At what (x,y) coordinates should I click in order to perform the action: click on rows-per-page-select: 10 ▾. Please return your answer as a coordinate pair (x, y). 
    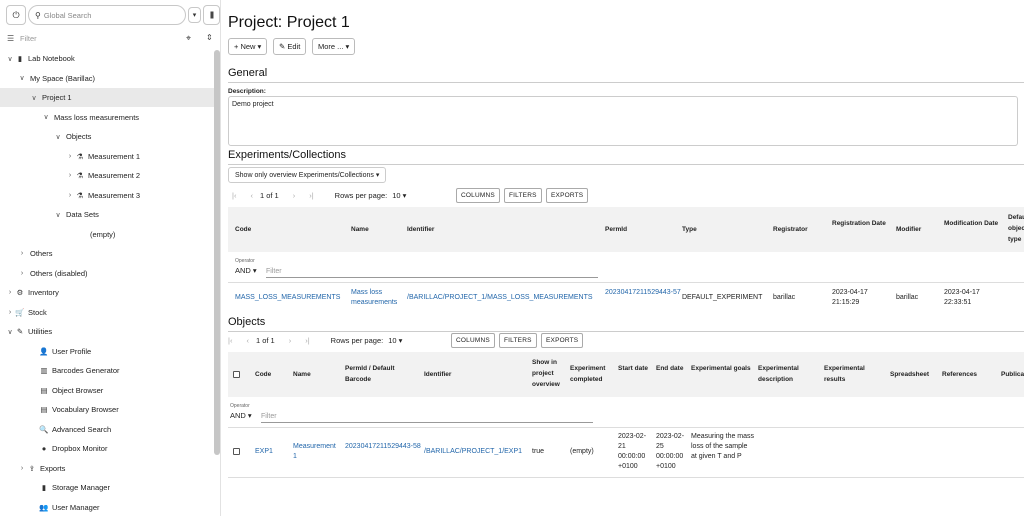
    Looking at the image, I should click on (399, 195).